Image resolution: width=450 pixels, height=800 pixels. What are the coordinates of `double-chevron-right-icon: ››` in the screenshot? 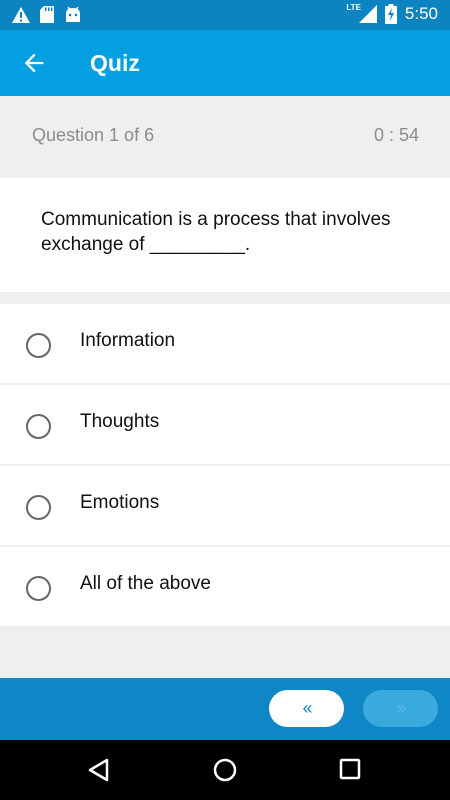 It's located at (401, 708).